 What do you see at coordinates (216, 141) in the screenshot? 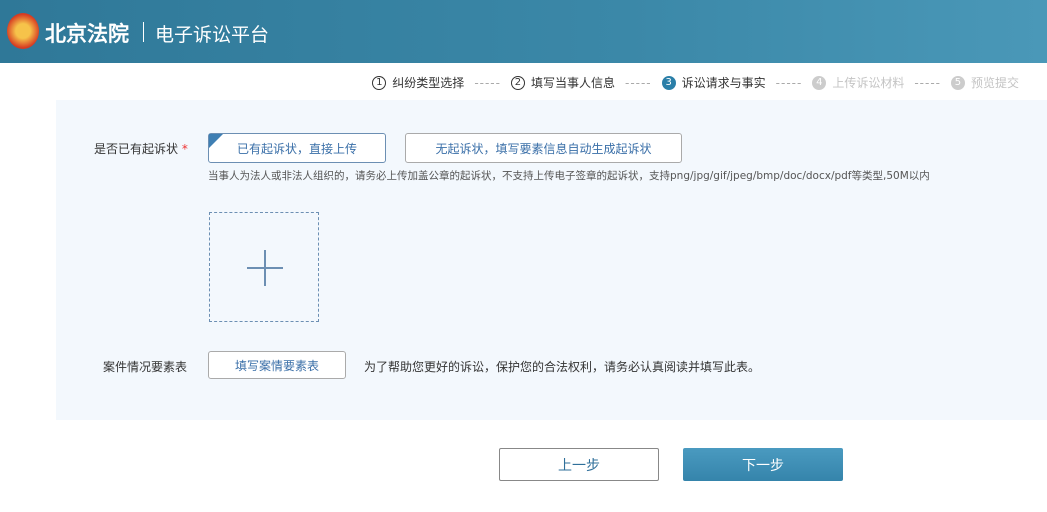
I see `check-icon` at bounding box center [216, 141].